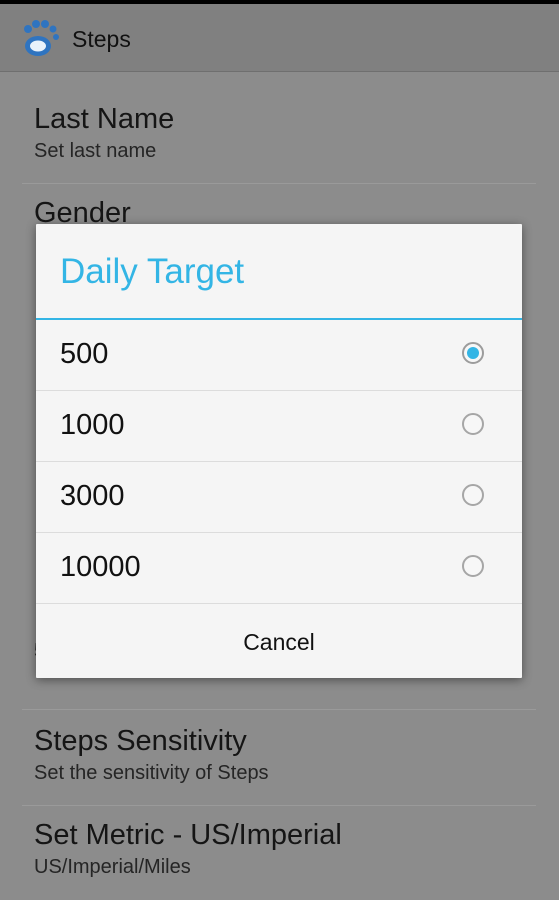  Describe the element at coordinates (100, 567) in the screenshot. I see `option-label: 10000` at that location.